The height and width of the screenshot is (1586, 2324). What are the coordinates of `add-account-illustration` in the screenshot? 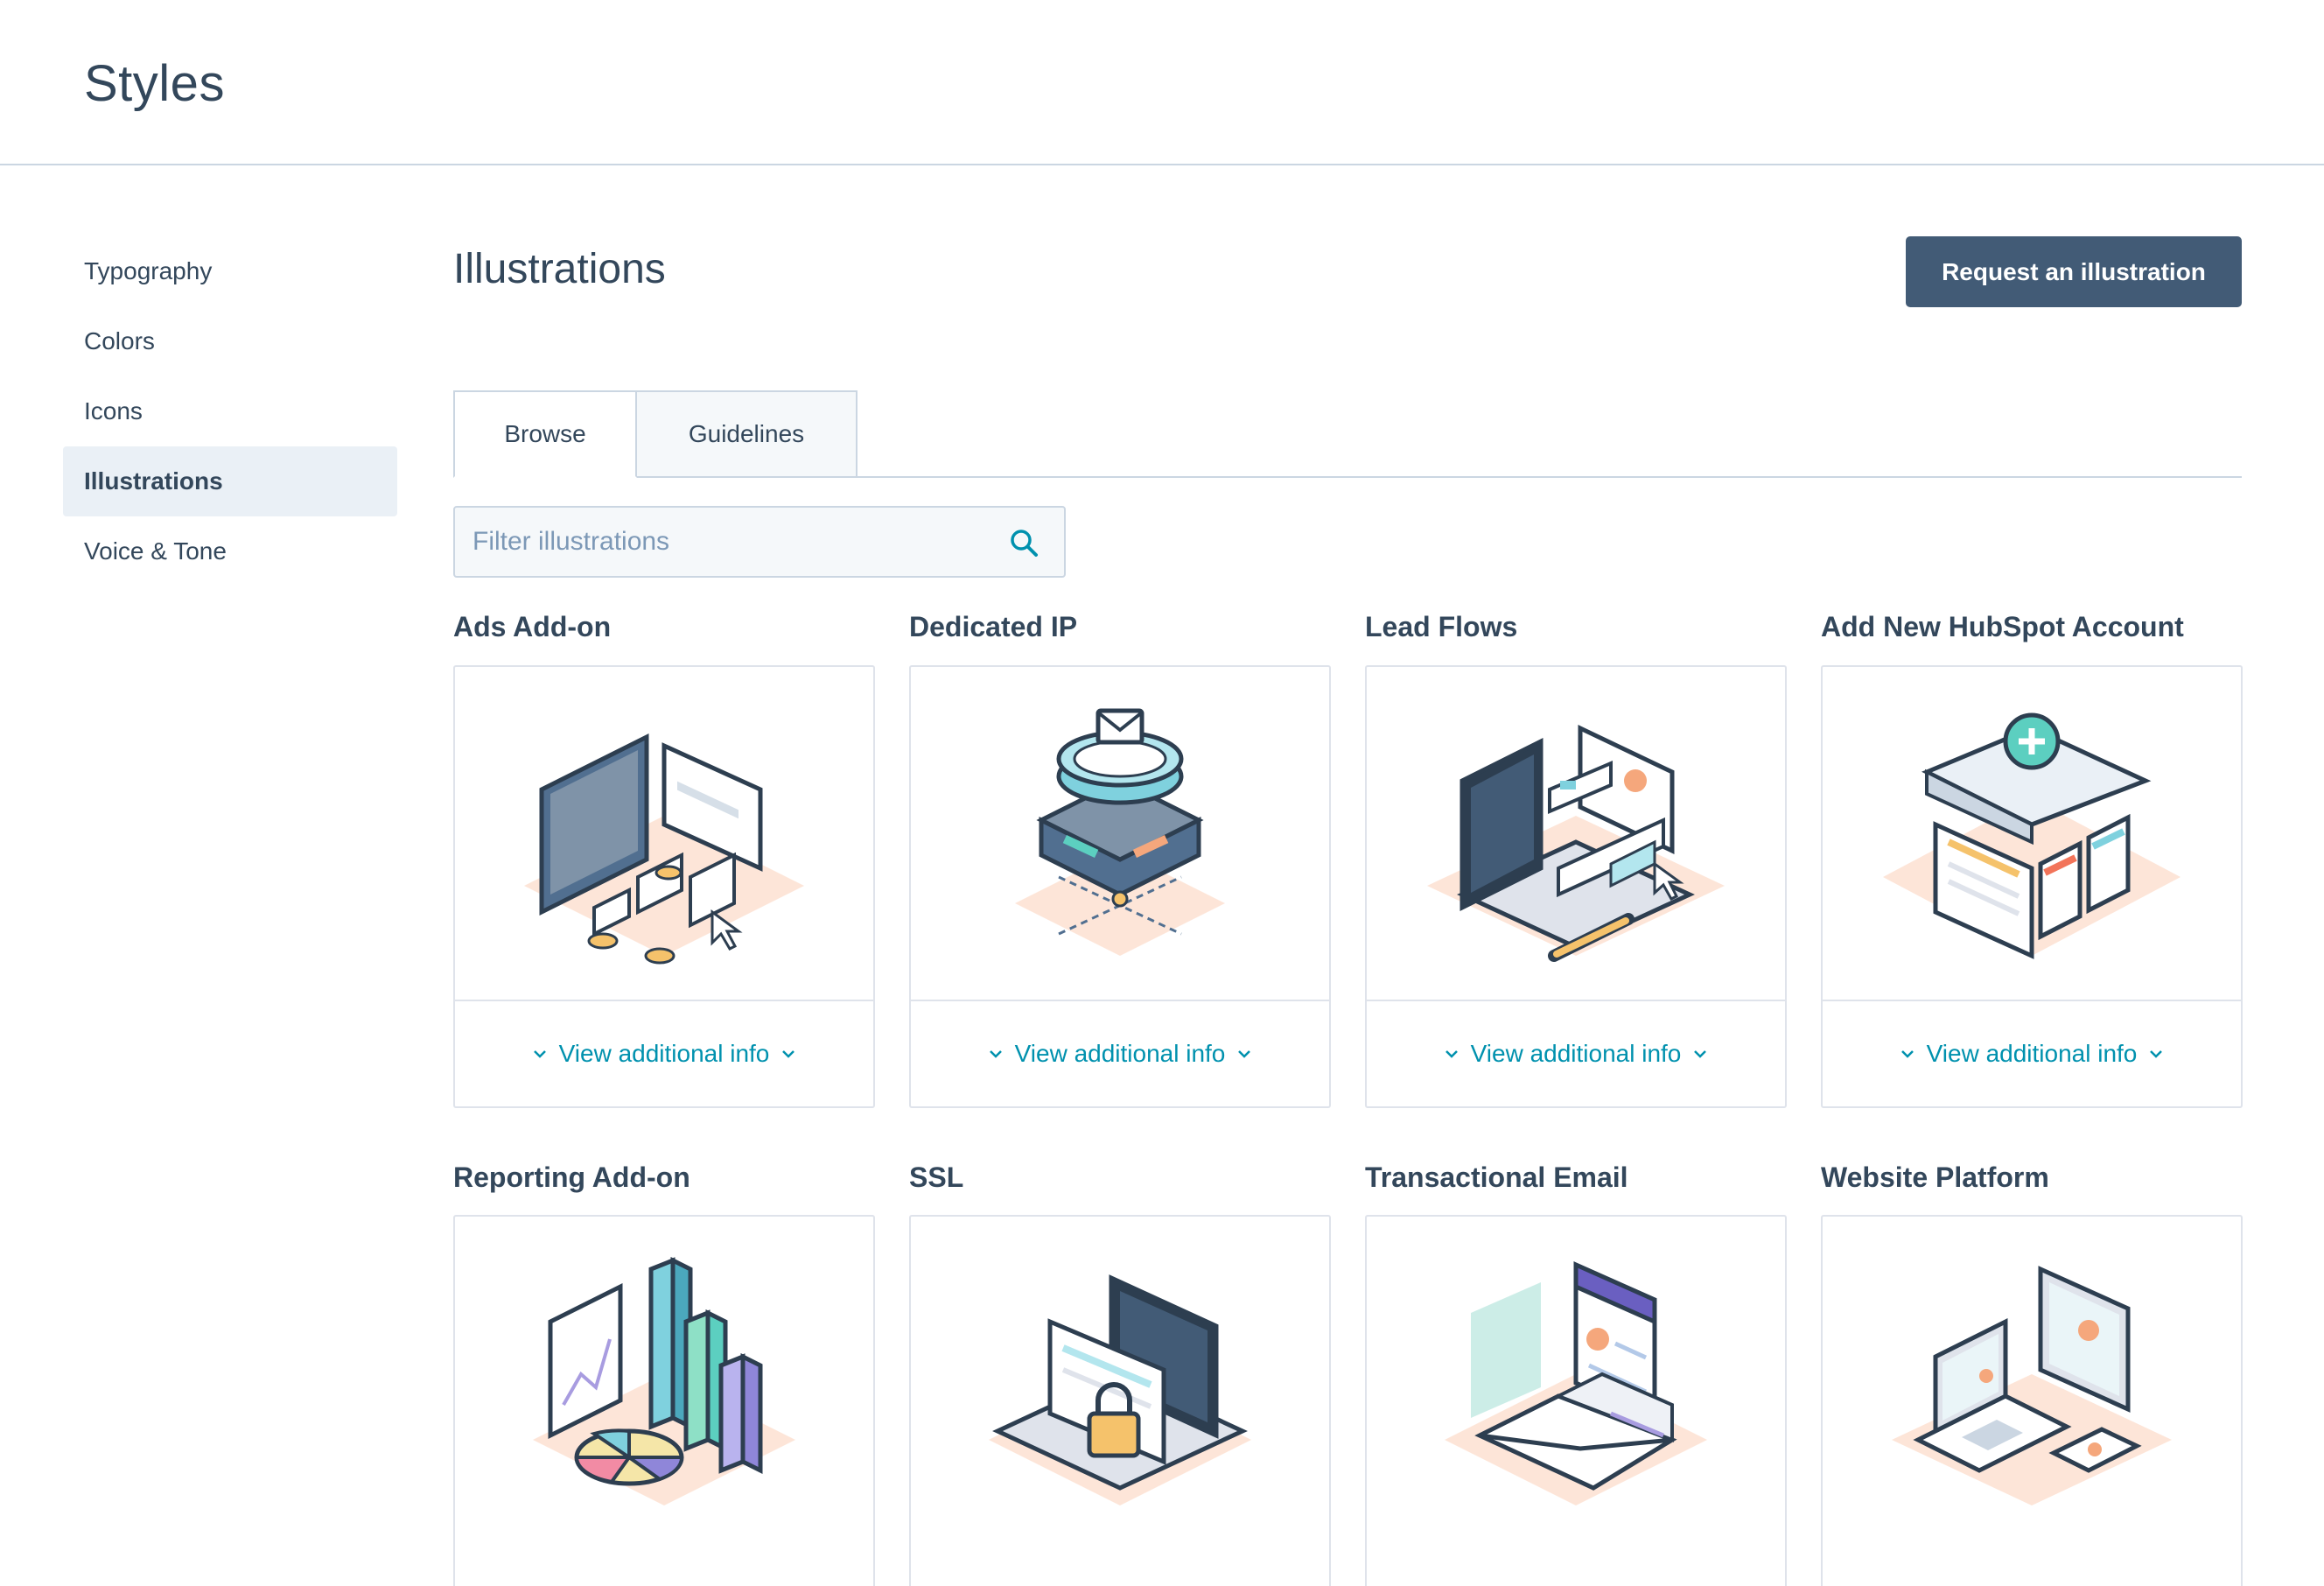 It's located at (2032, 833).